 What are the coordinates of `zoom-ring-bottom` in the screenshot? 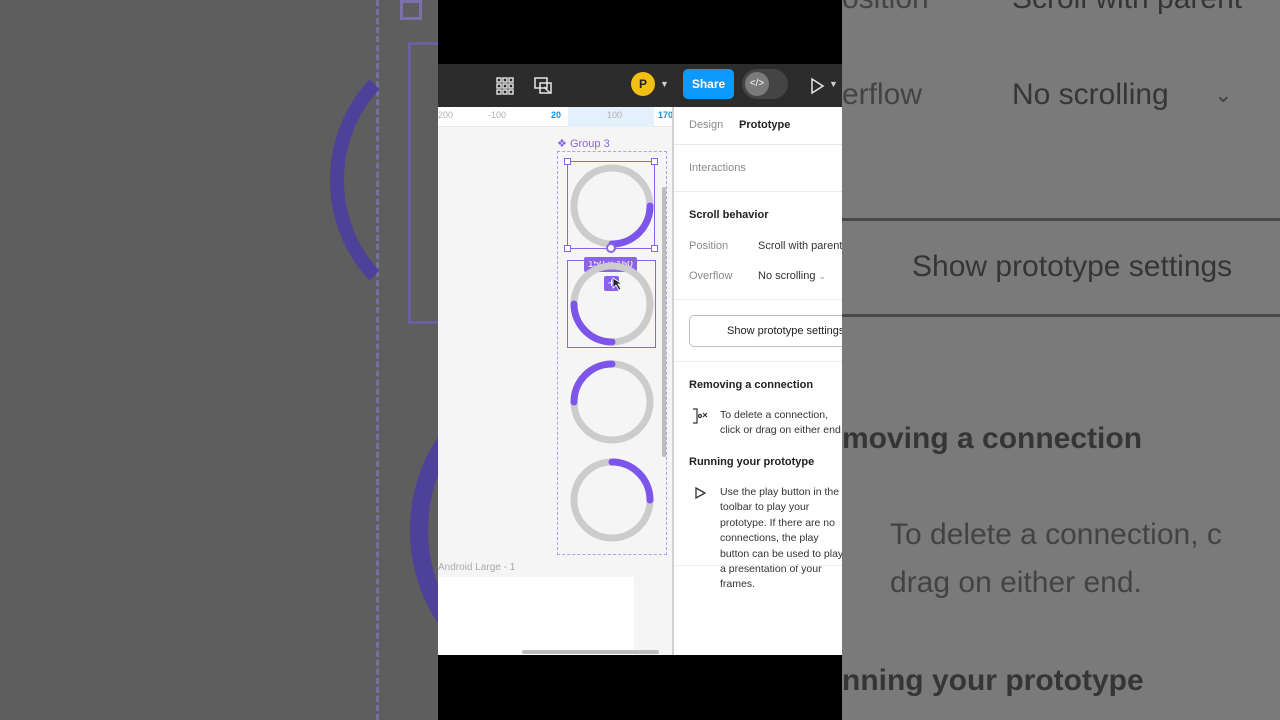 It's located at (424, 530).